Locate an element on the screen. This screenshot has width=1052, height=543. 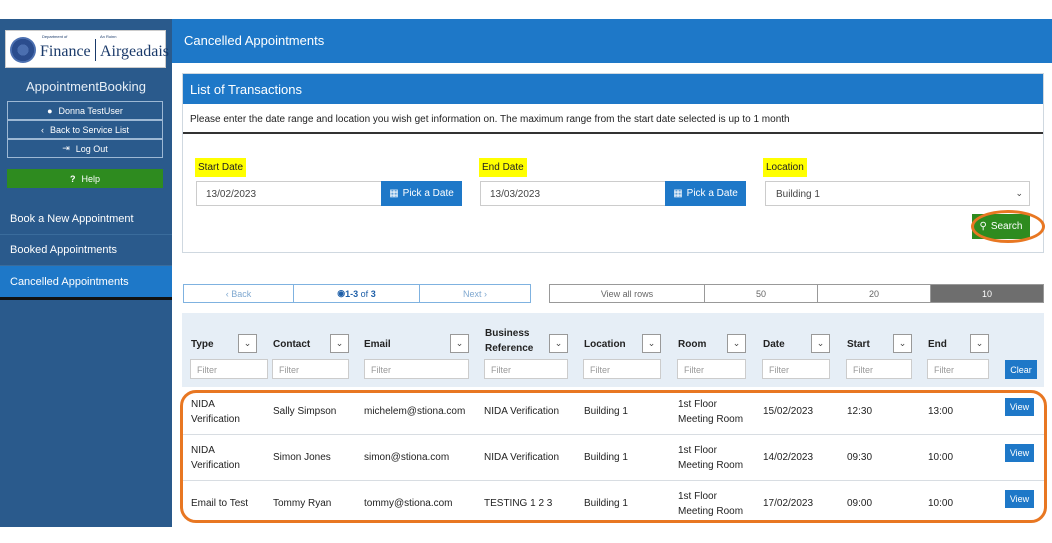
pager-back-button: ‹ Back is located at coordinates (239, 293).